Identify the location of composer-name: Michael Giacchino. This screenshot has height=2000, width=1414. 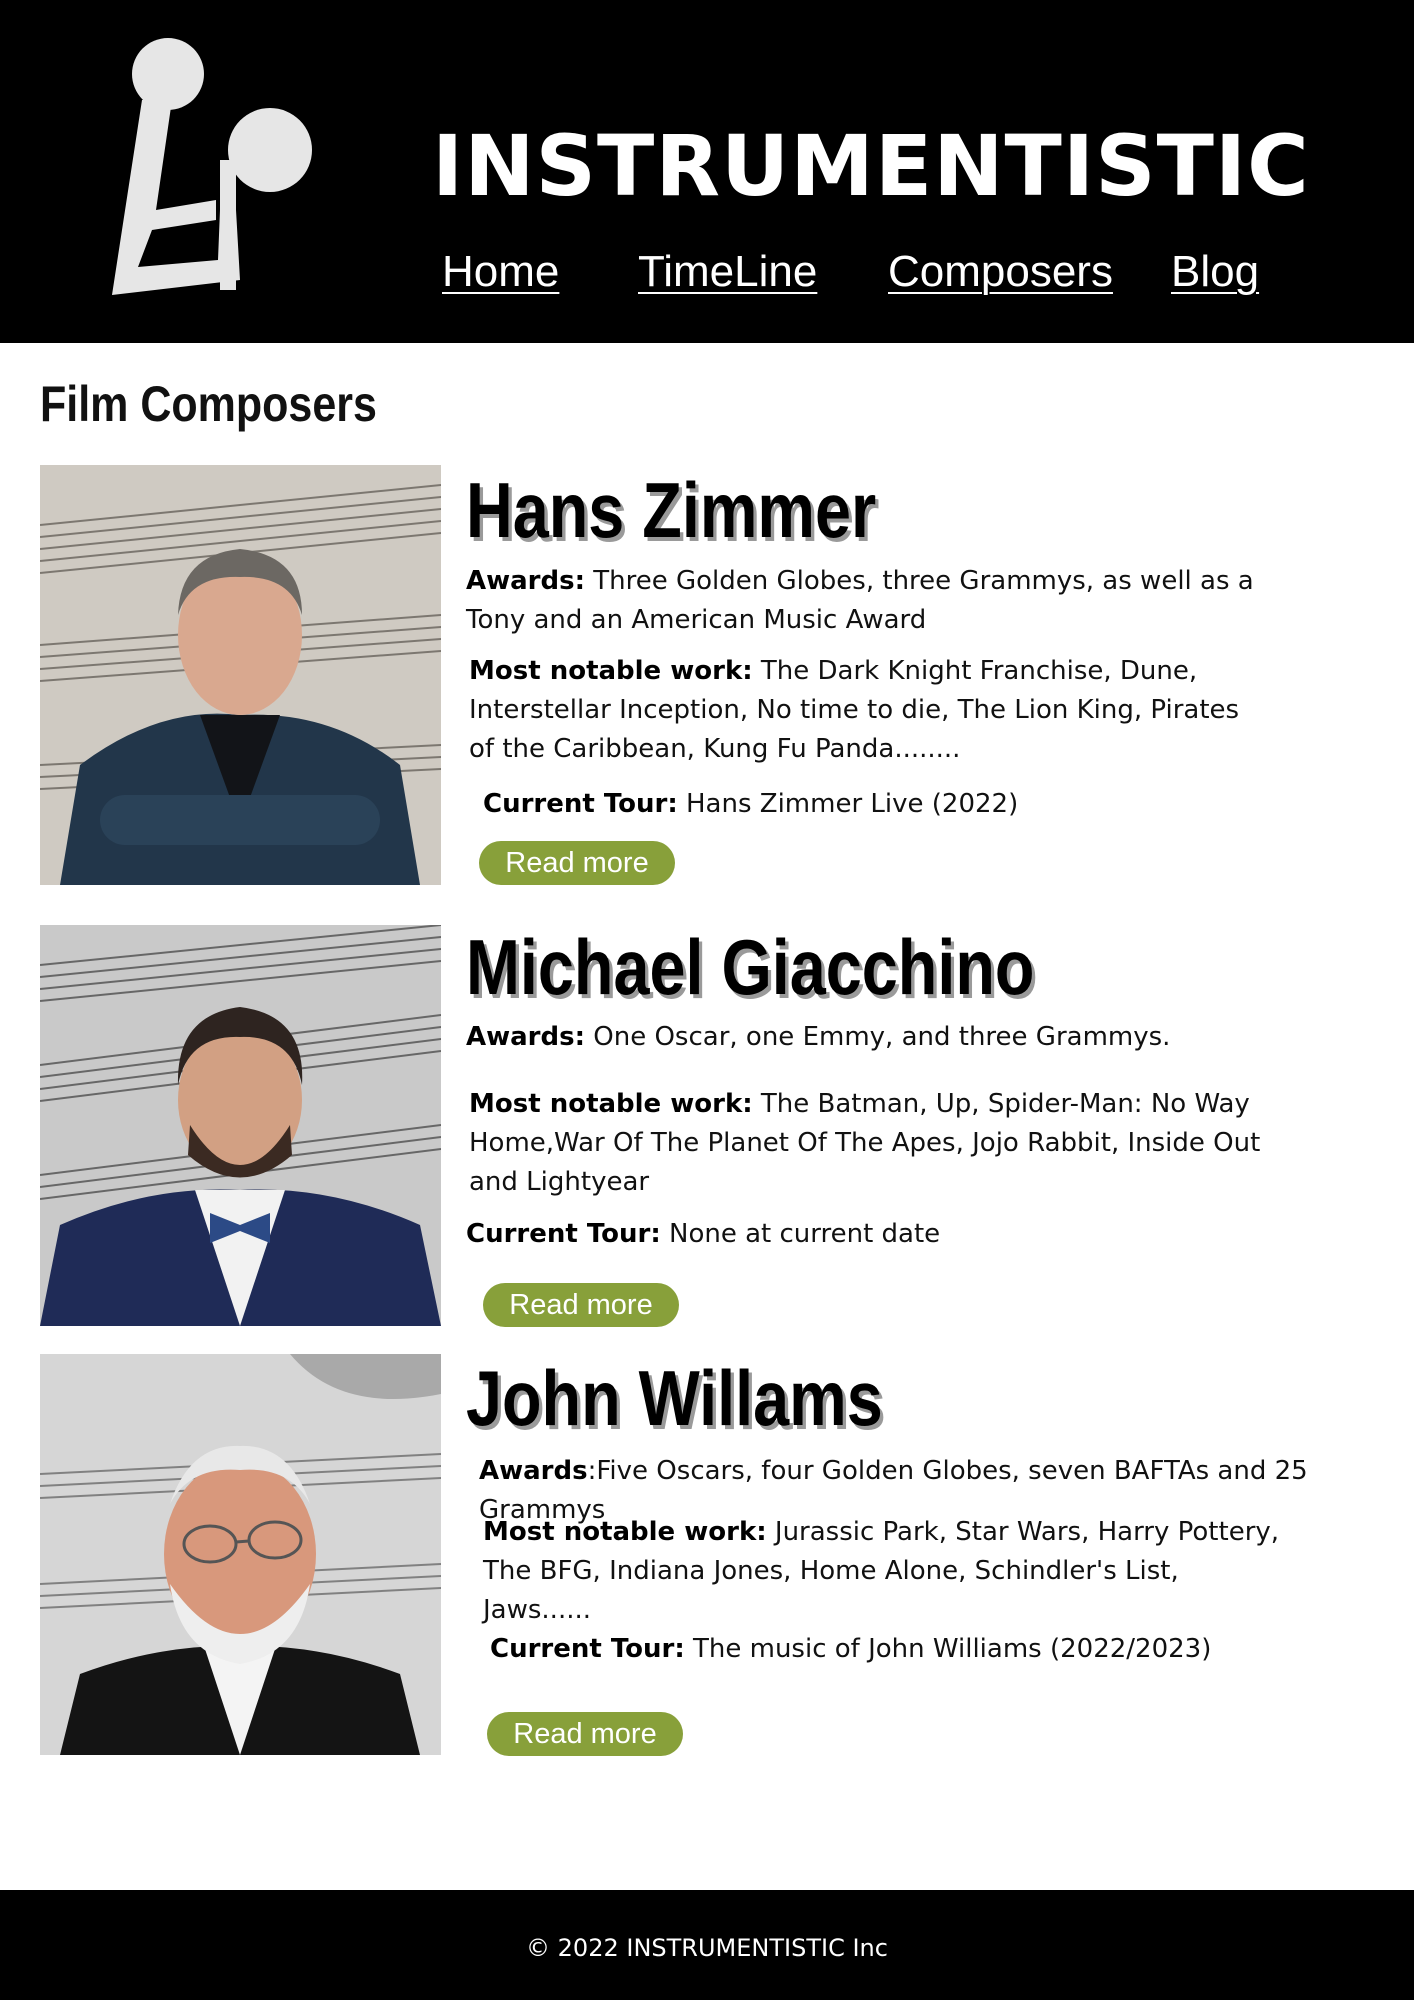
(750, 967).